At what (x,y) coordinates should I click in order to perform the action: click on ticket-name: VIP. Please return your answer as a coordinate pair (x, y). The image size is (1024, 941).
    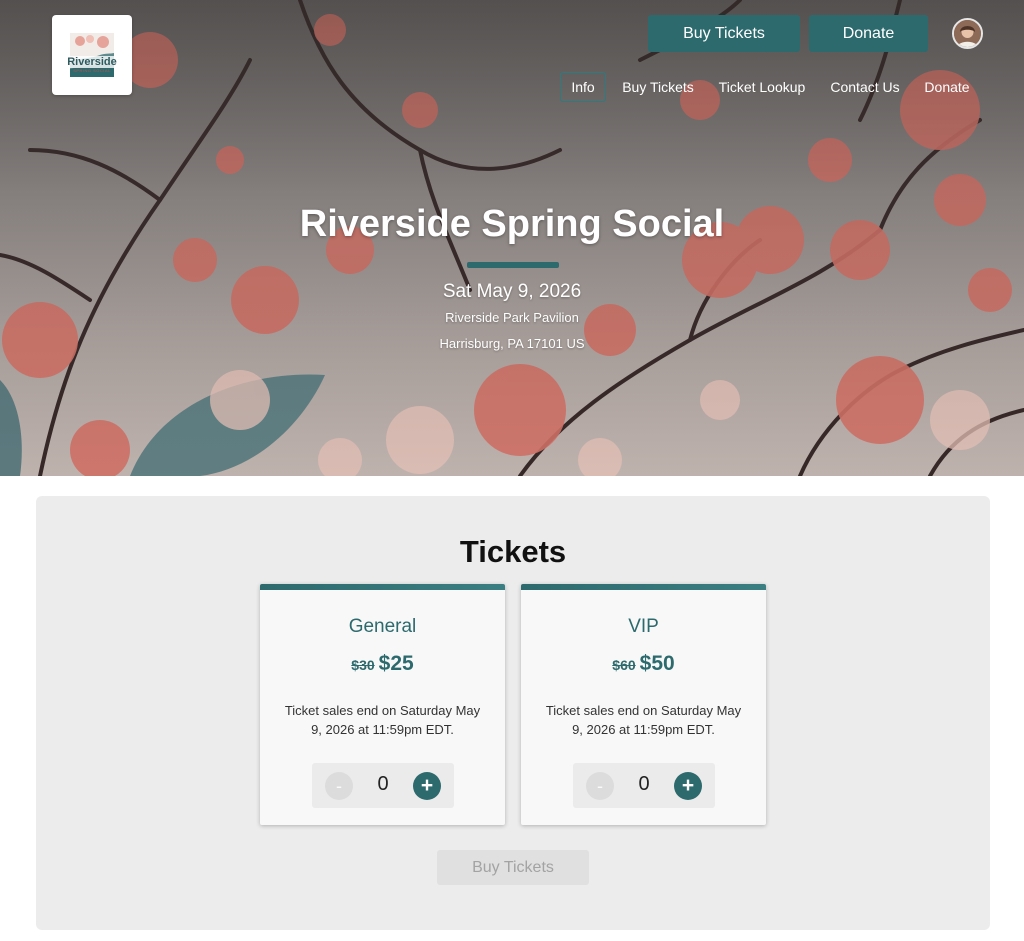
    Looking at the image, I should click on (643, 626).